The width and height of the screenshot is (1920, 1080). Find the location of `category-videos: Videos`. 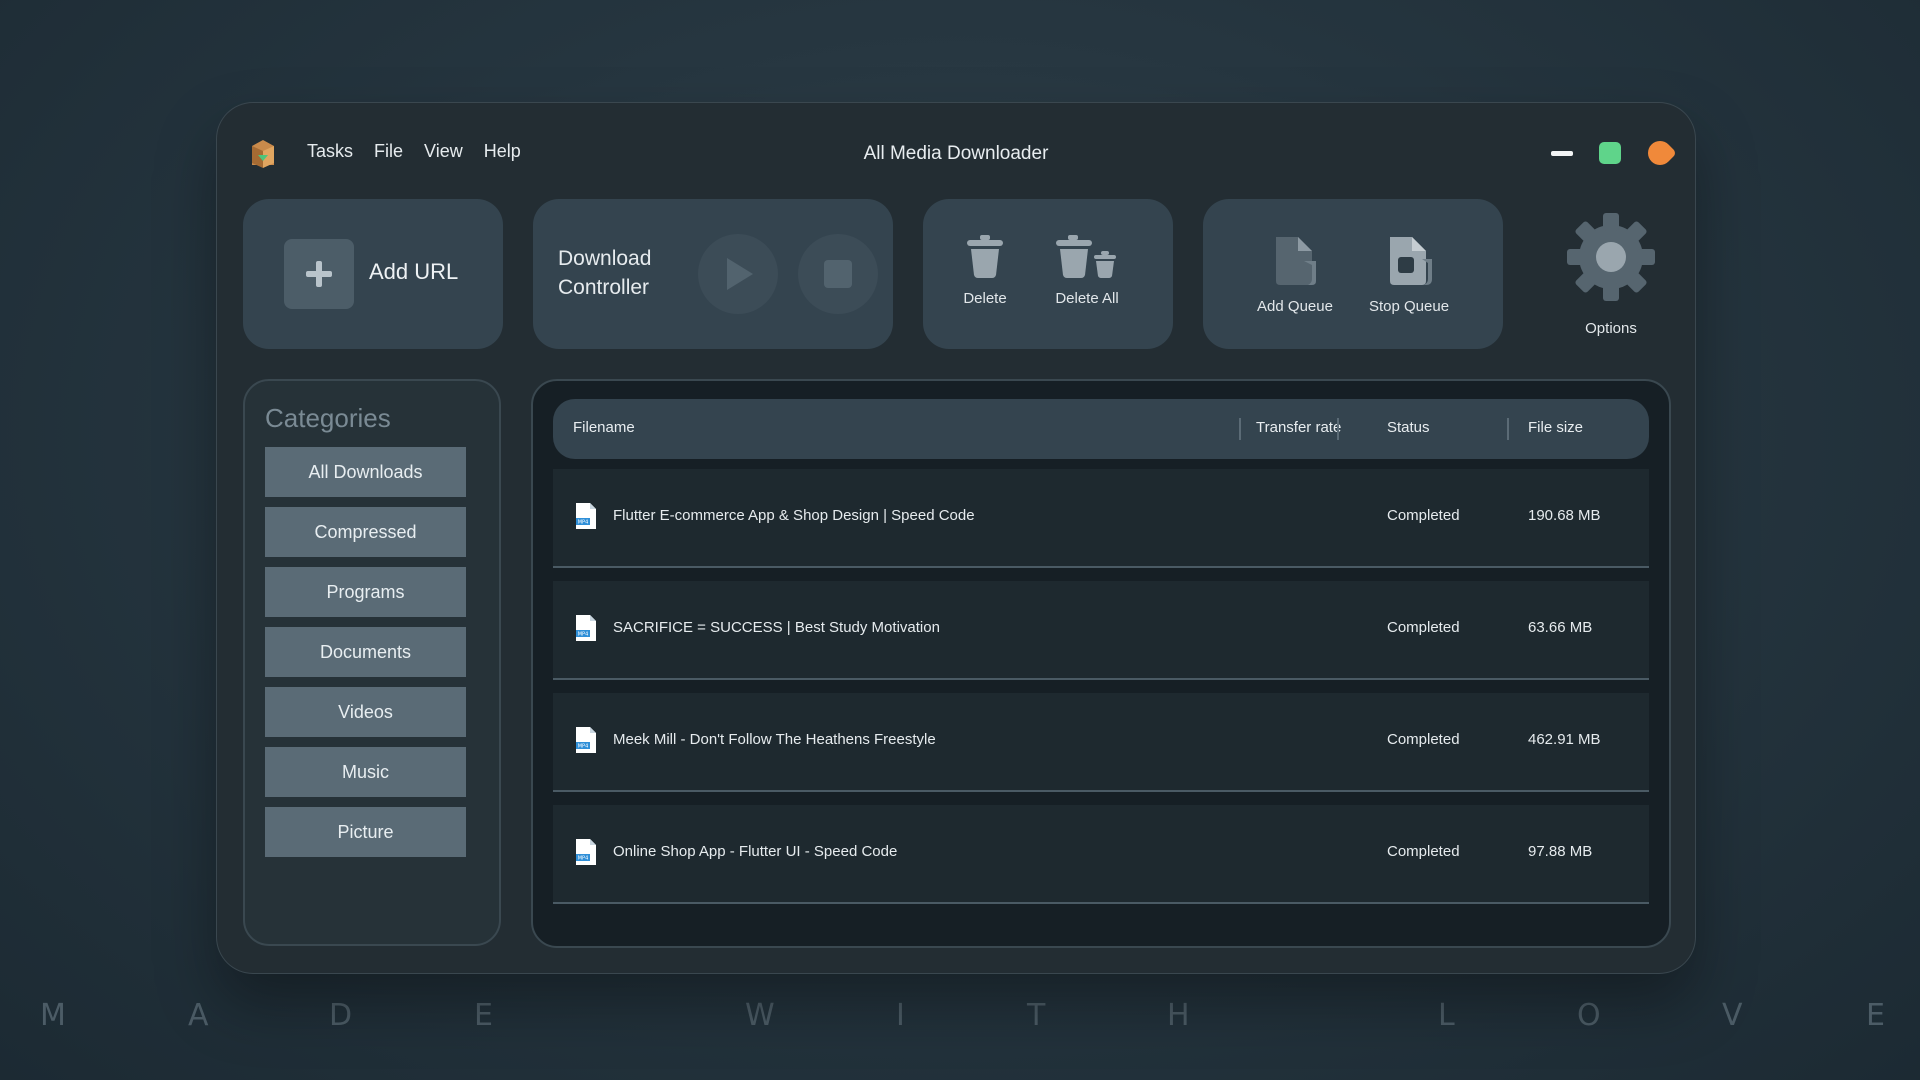

category-videos: Videos is located at coordinates (365, 712).